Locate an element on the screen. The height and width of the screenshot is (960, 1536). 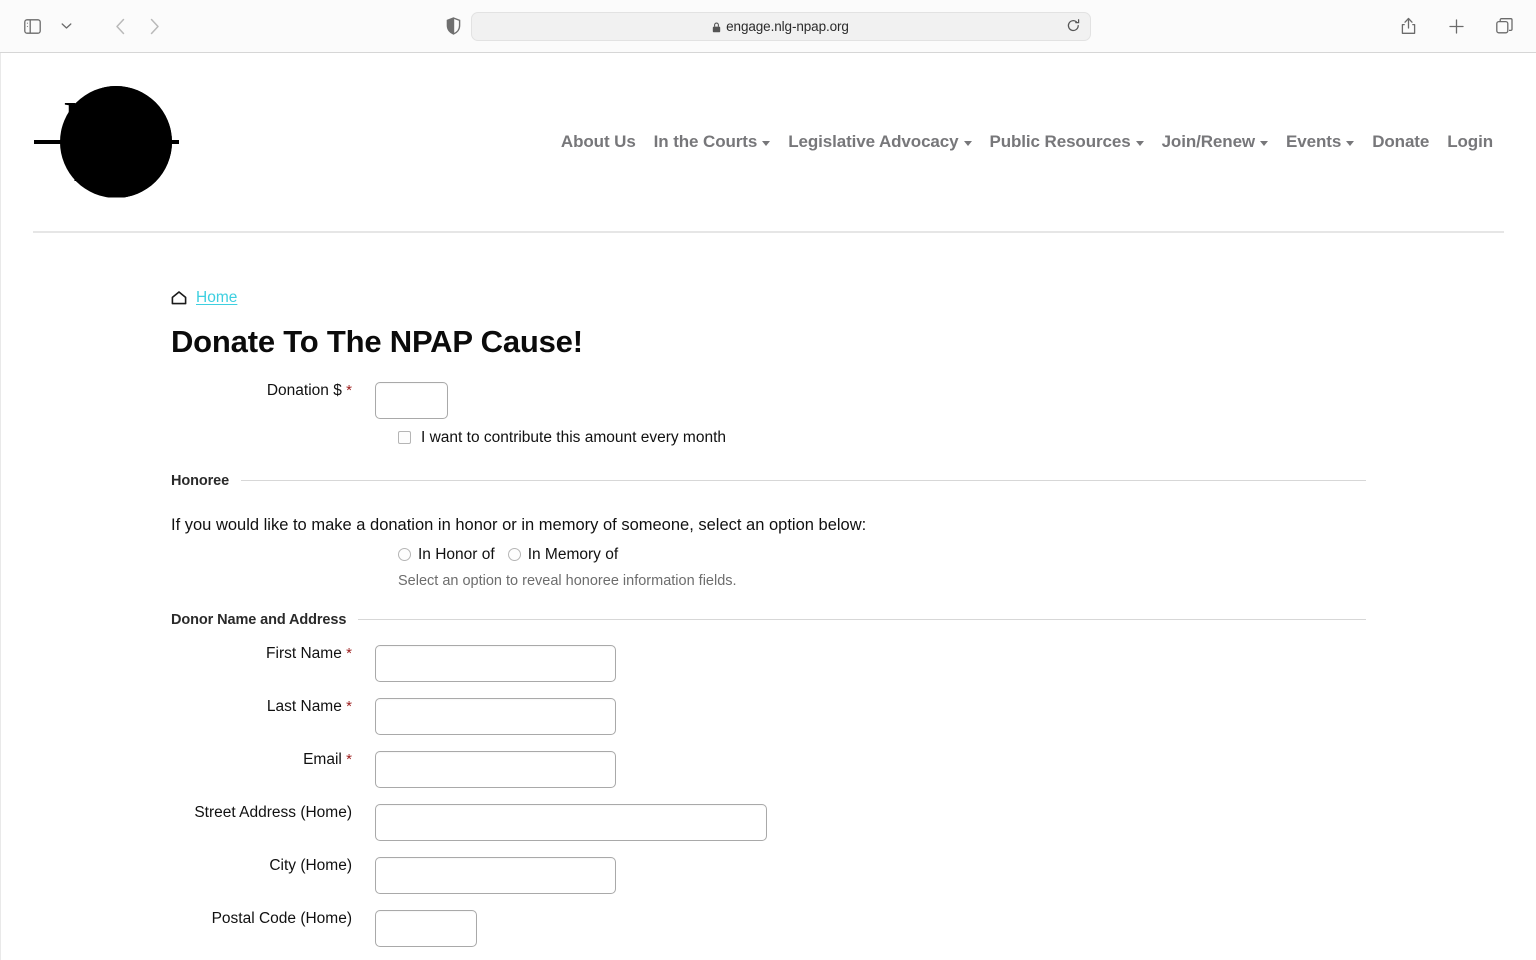
radio-in-honor-of-label: In Honor of is located at coordinates (456, 554).